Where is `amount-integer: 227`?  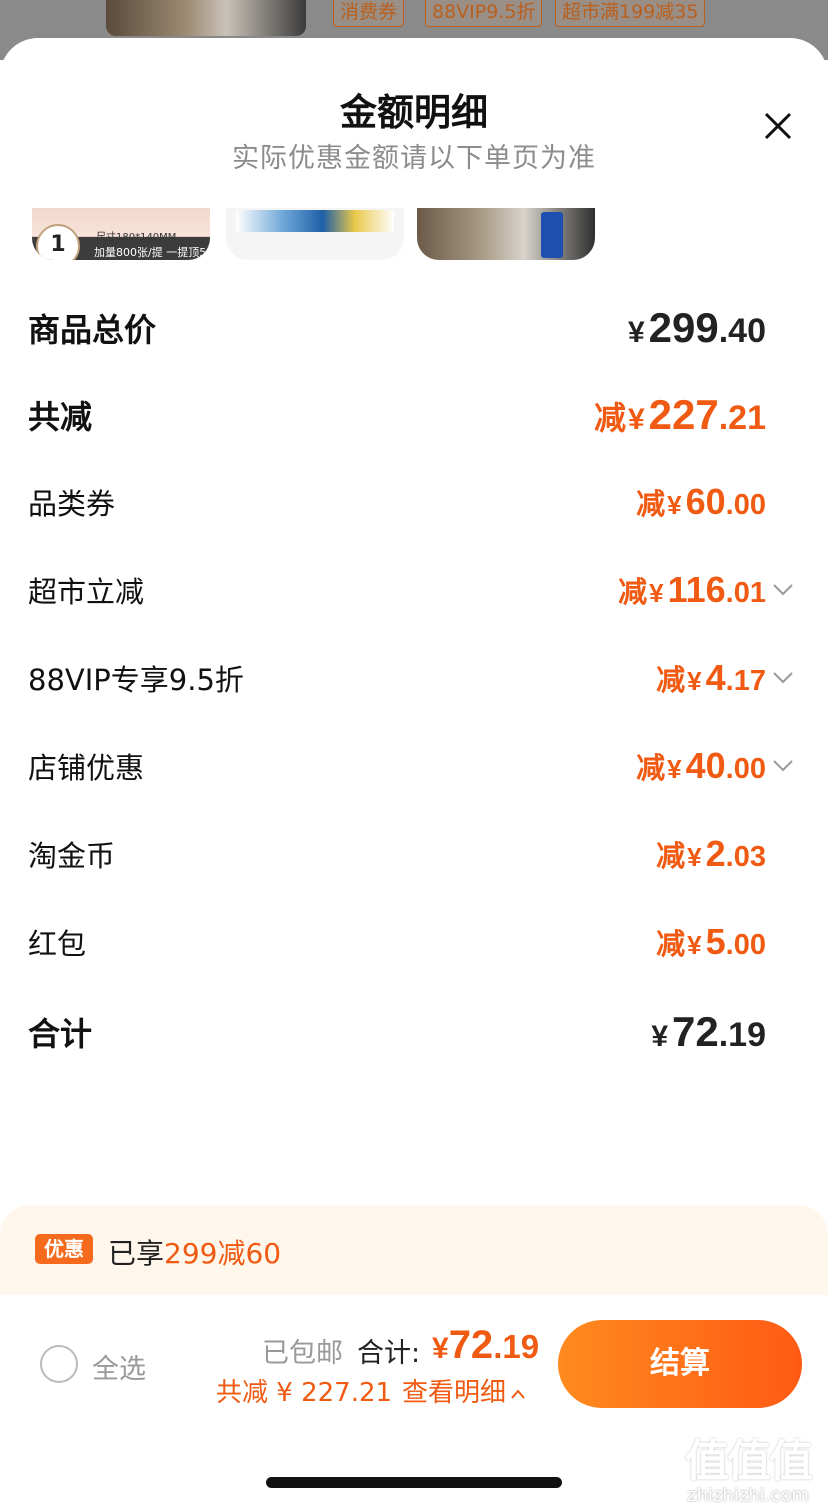 amount-integer: 227 is located at coordinates (683, 414).